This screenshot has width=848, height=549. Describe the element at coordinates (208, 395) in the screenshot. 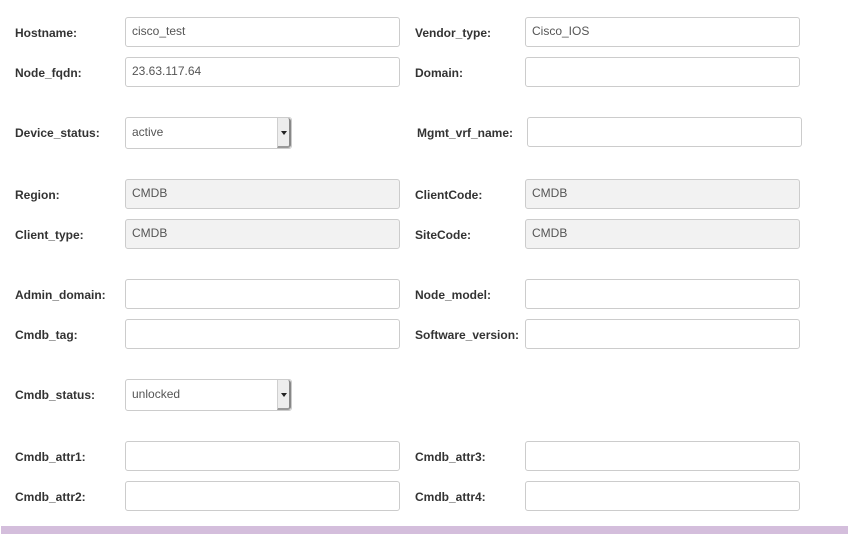

I see `cmdb-status-select: unlocked` at that location.